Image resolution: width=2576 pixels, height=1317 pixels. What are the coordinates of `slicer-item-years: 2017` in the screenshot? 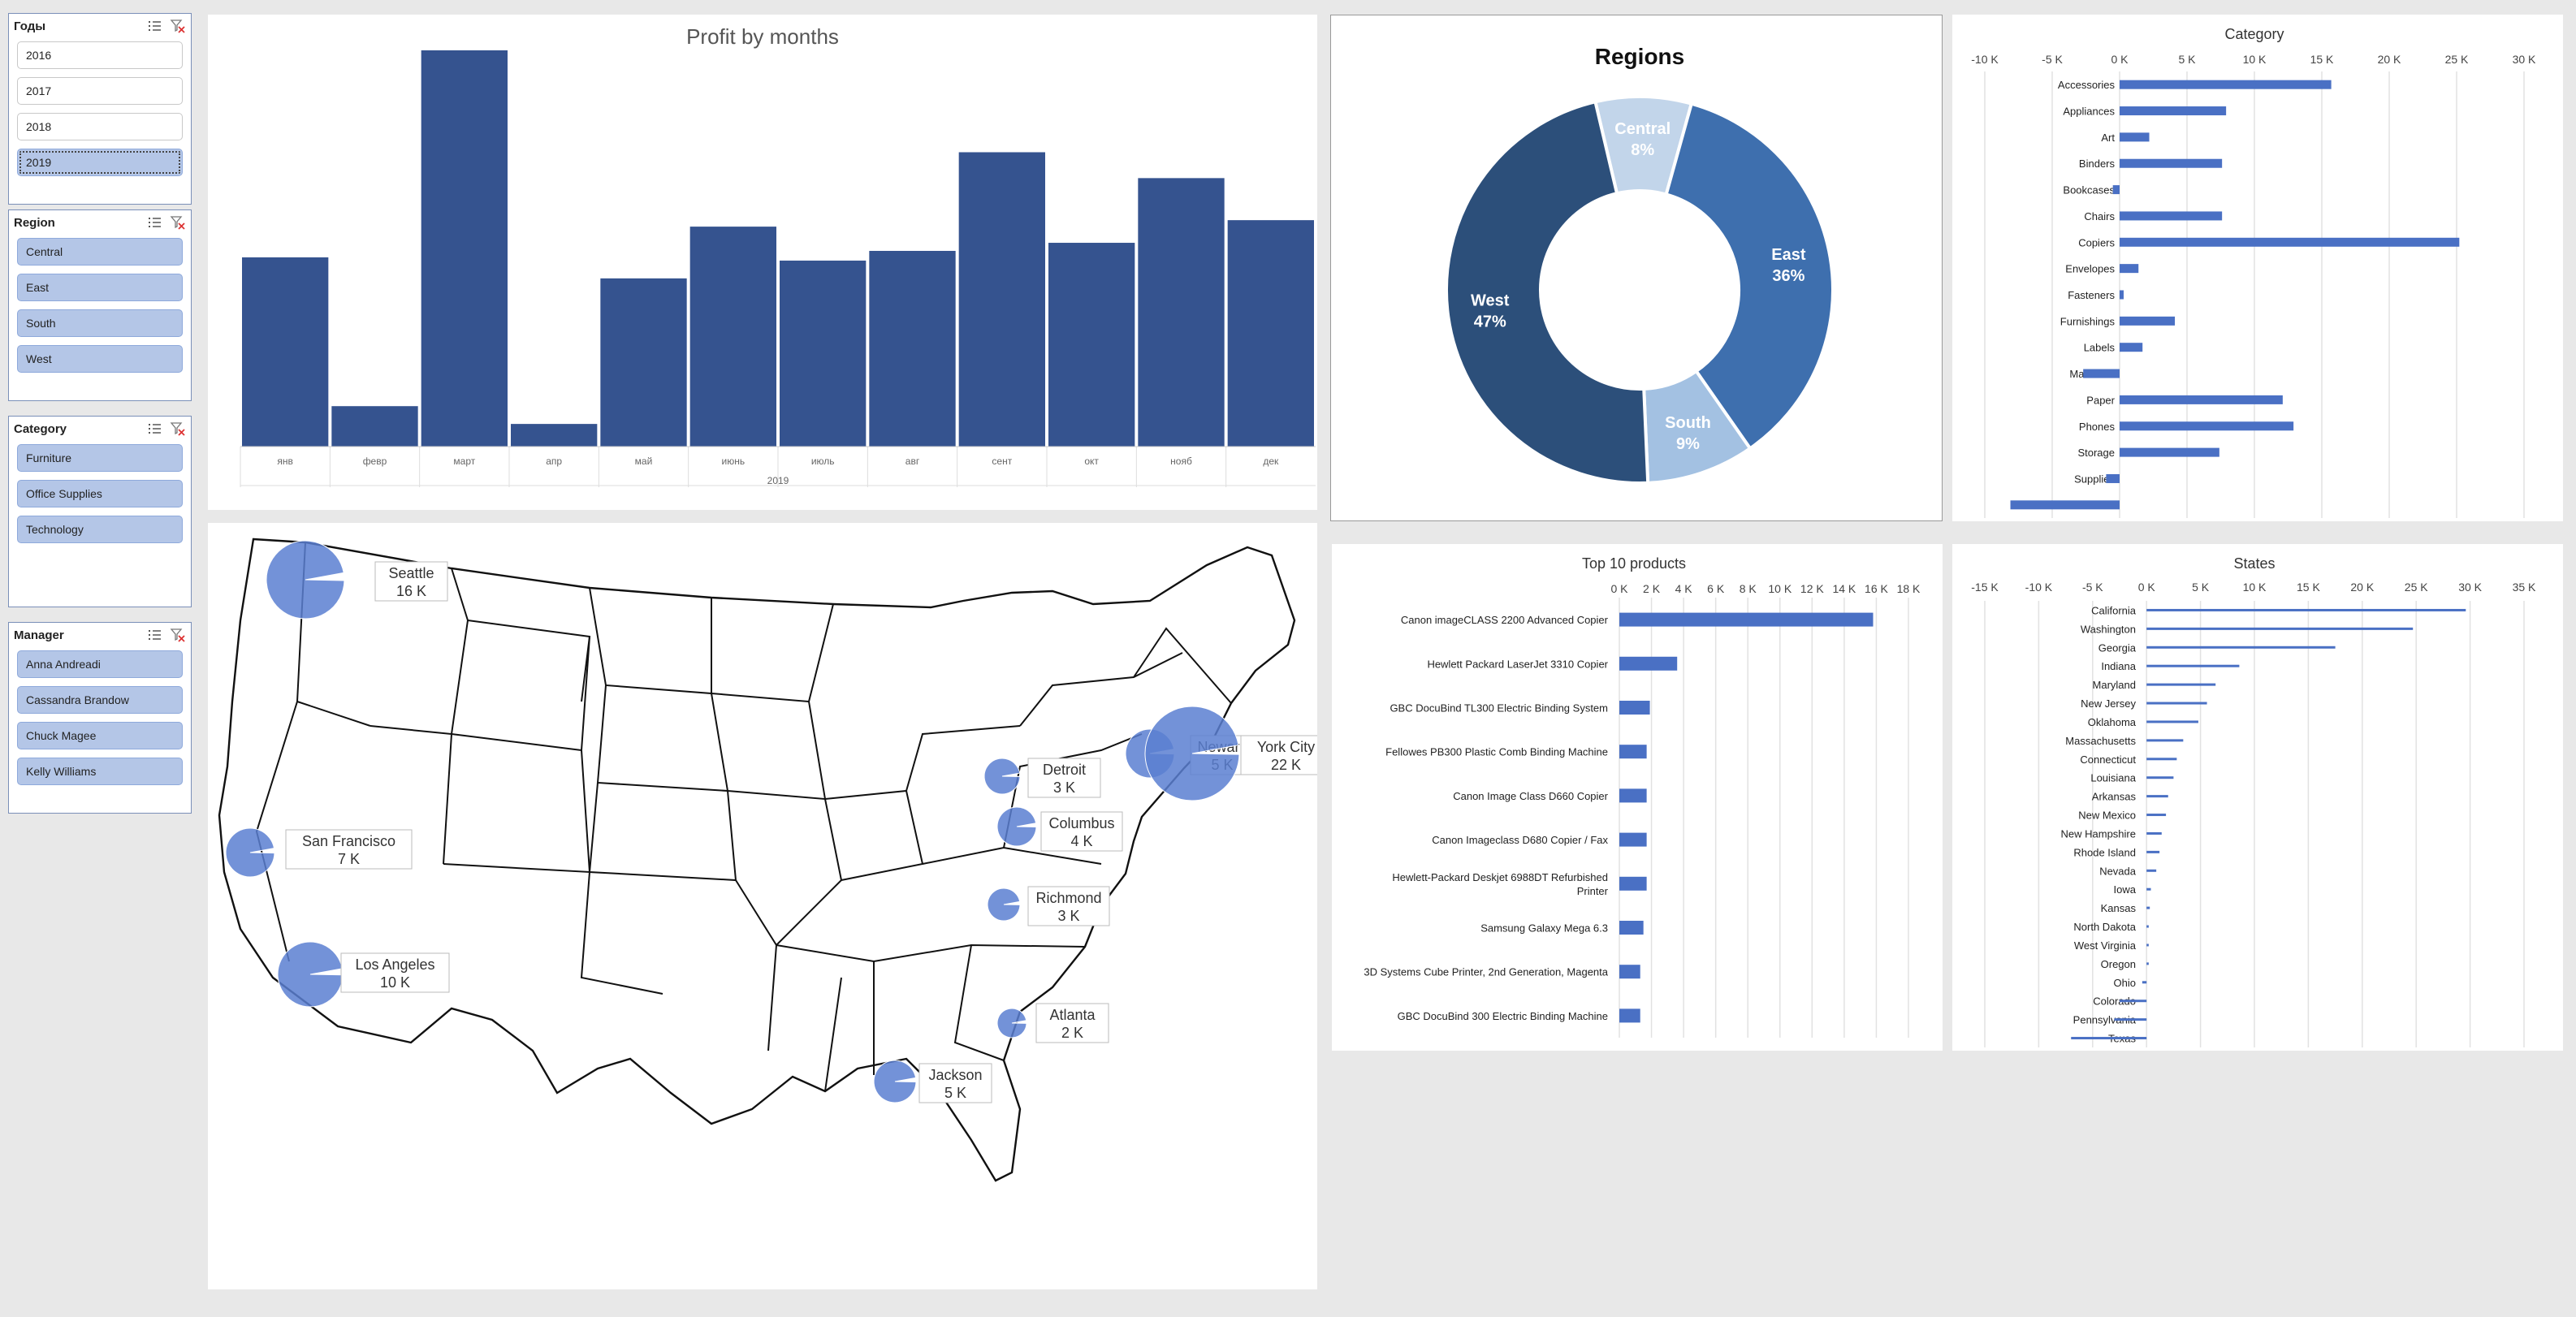 It's located at (100, 91).